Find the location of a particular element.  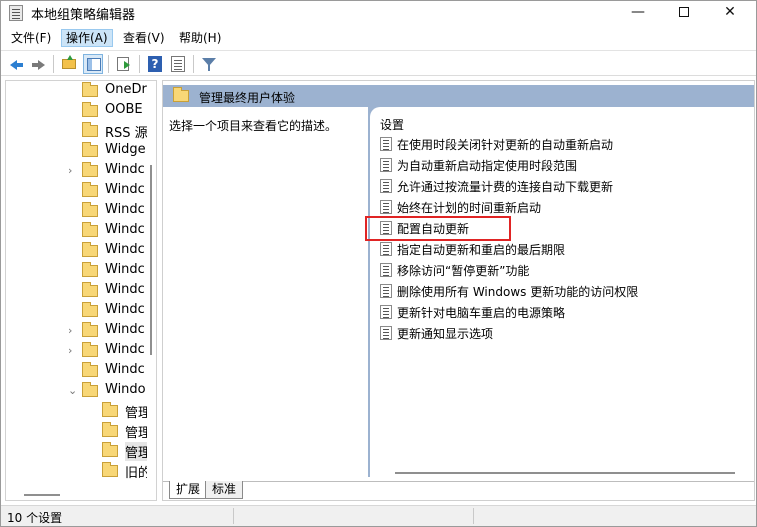

tree-item-label: Windo is located at coordinates (125, 389).